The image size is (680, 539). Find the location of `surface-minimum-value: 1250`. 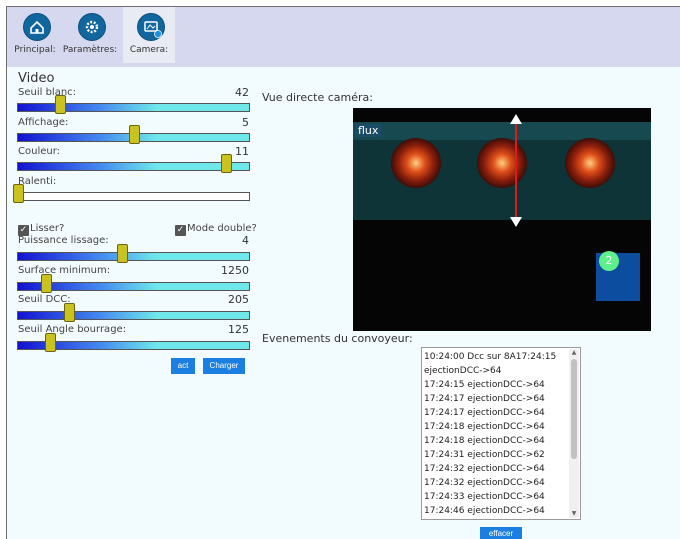

surface-minimum-value: 1250 is located at coordinates (235, 270).